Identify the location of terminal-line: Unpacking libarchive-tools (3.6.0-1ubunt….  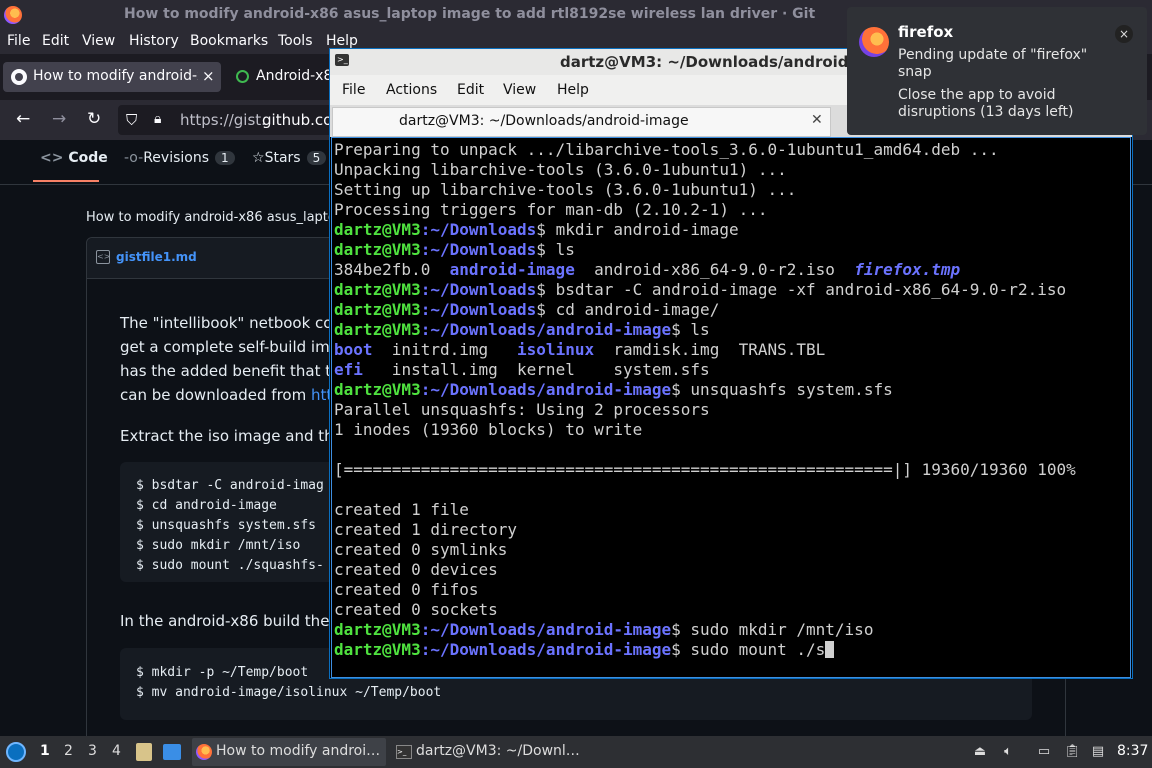
(560, 169).